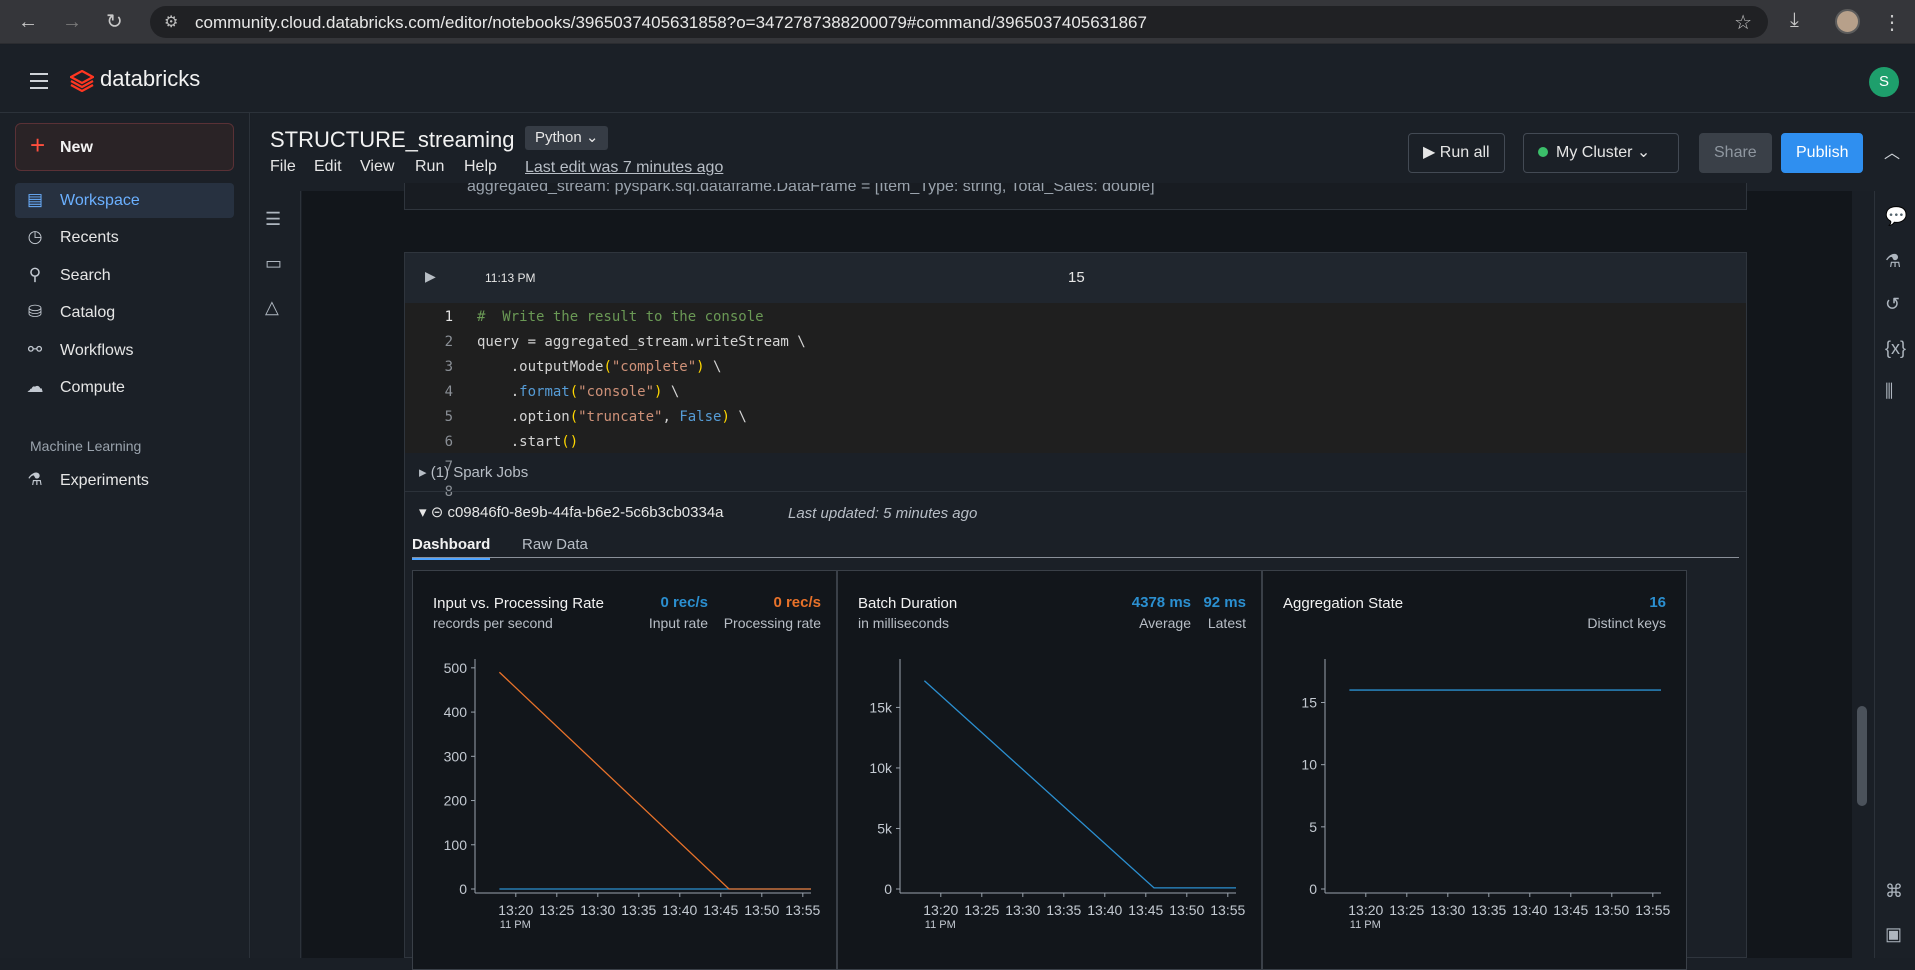  I want to click on y-tick-label: 5, so click(1313, 827).